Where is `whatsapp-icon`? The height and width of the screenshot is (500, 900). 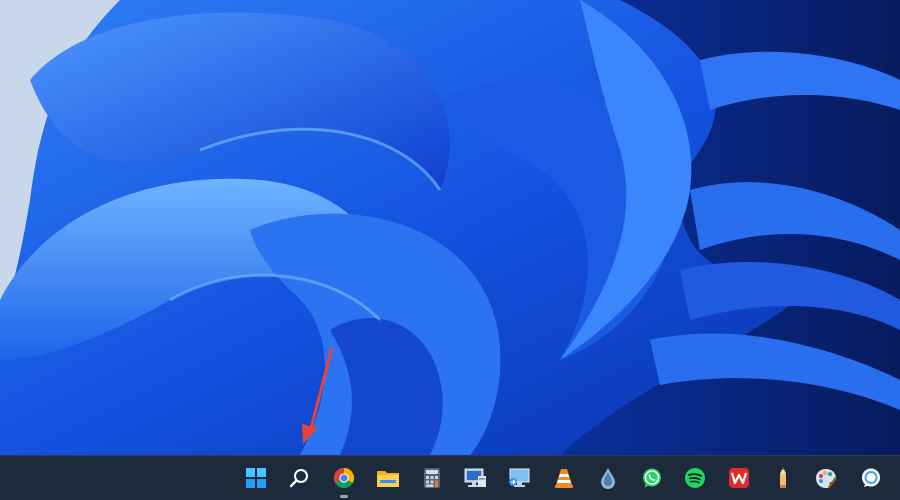
whatsapp-icon is located at coordinates (652, 478).